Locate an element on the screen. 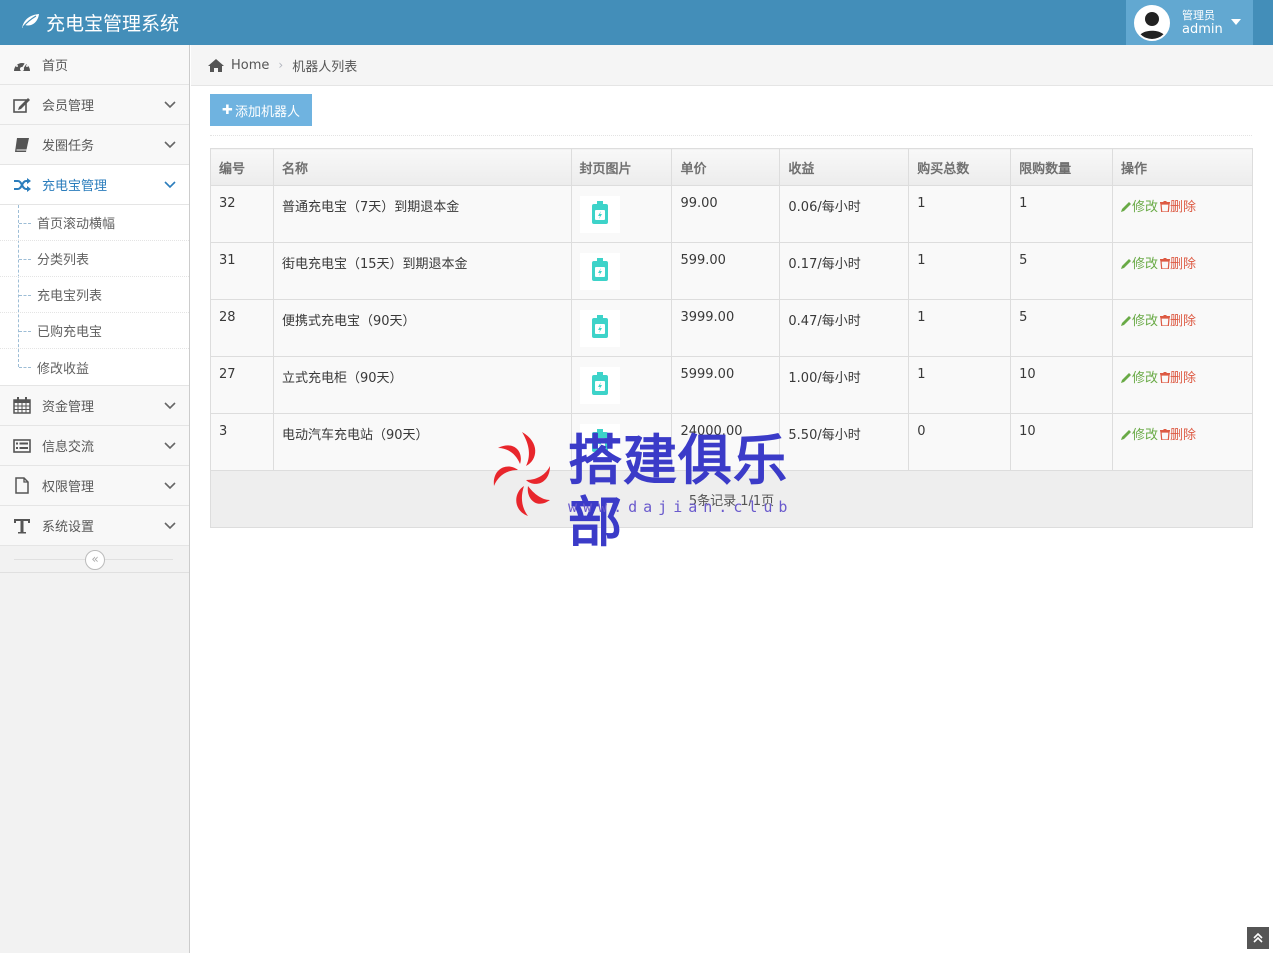  column-header-total: 购买总数 is located at coordinates (960, 167).